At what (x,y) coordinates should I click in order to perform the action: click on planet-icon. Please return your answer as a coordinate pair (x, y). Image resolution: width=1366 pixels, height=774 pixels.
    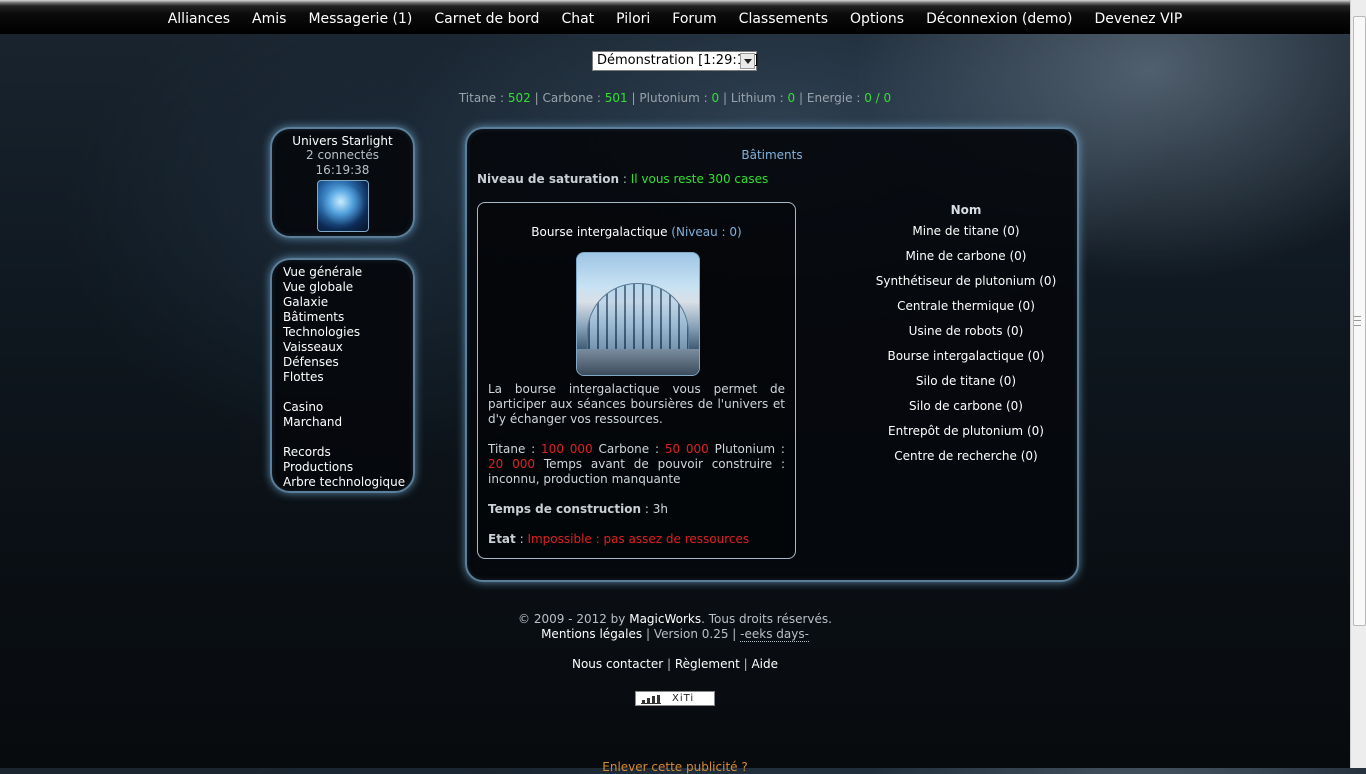
    Looking at the image, I should click on (342, 206).